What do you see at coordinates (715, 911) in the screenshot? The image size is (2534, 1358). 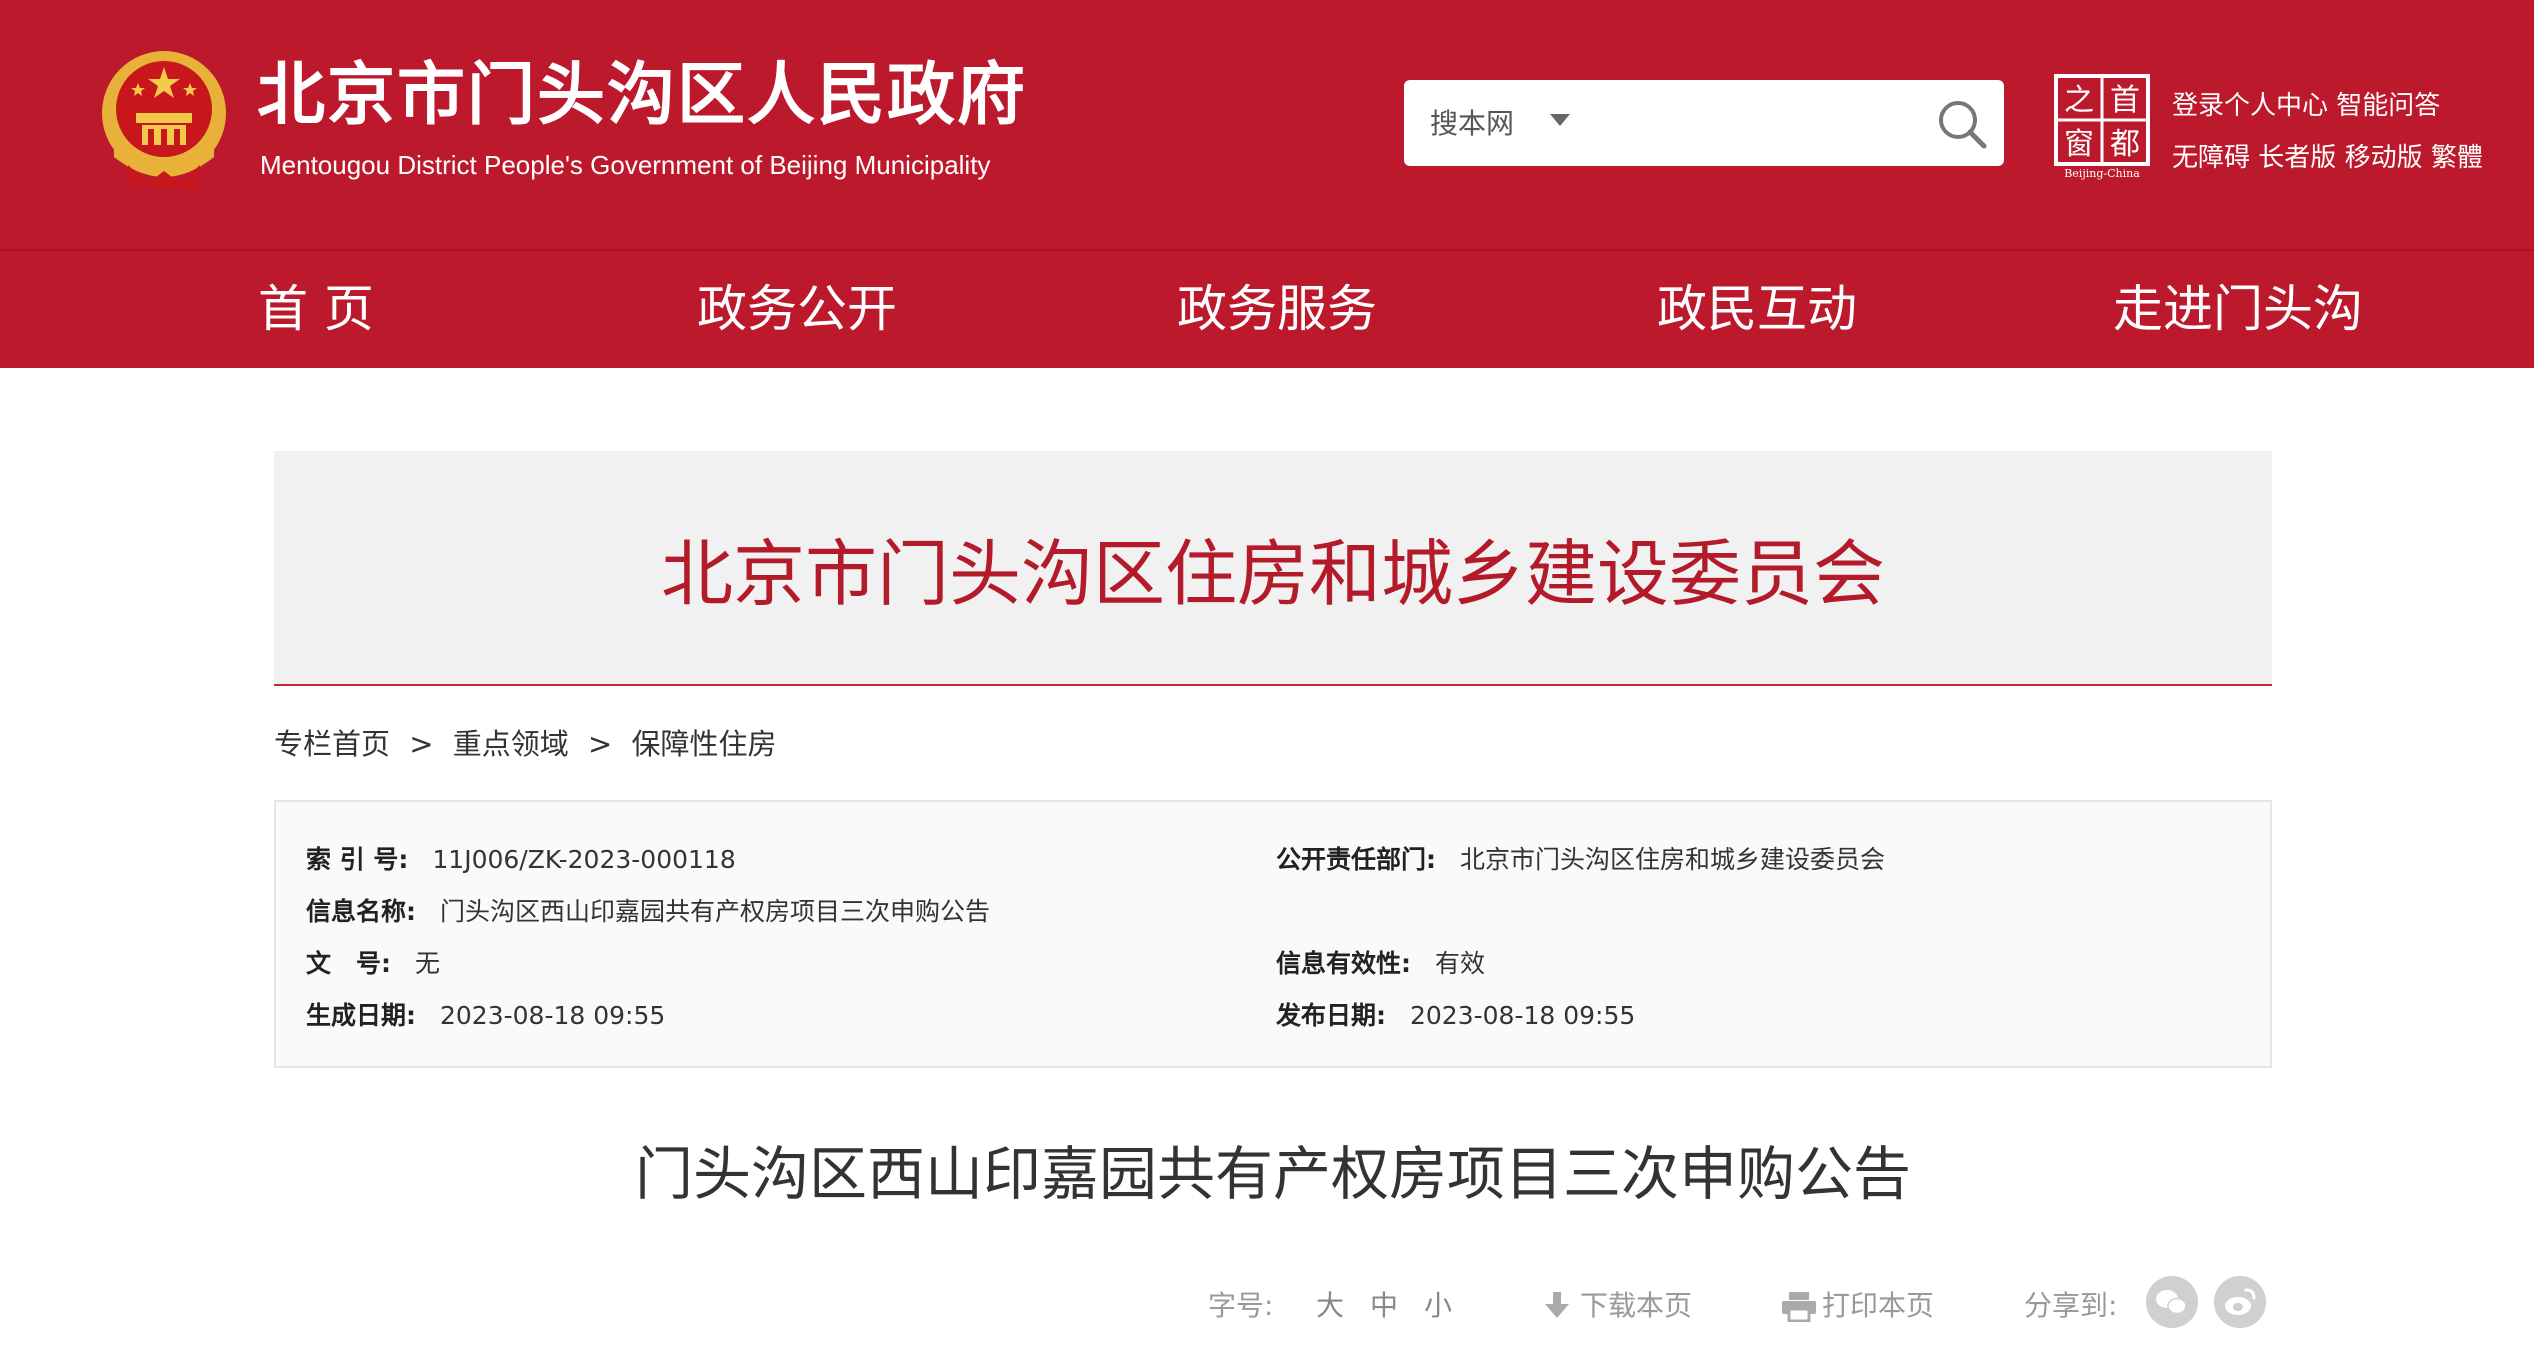 I see `info-name-value: 门头沟区西山印嘉园共有产权房项目三次申购公告` at bounding box center [715, 911].